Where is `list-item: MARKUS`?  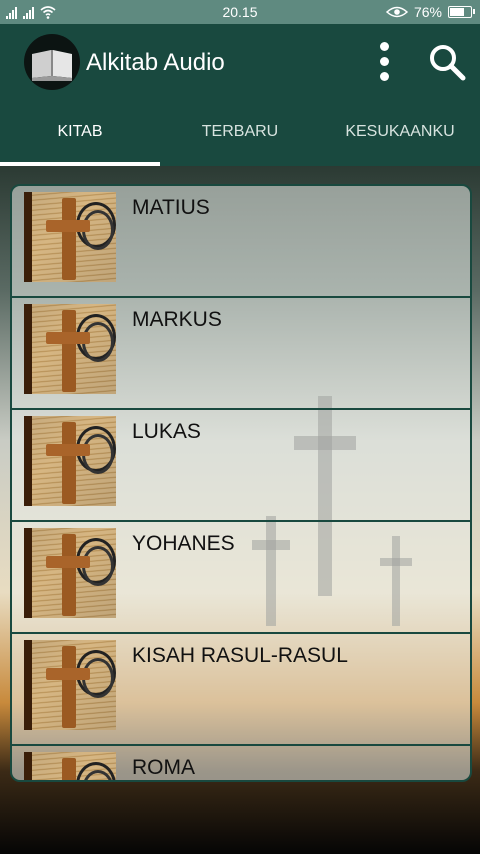
list-item: MARKUS is located at coordinates (241, 354).